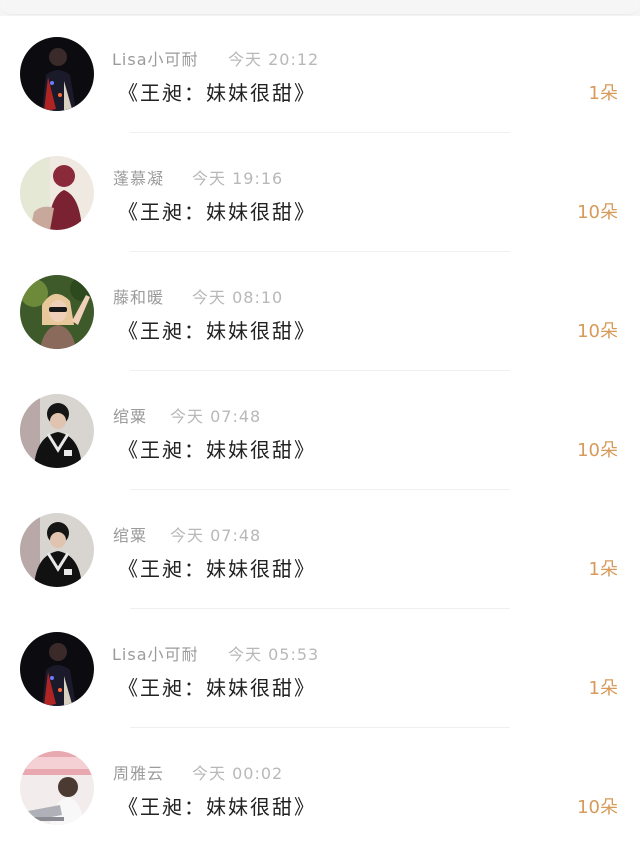  Describe the element at coordinates (320, 670) in the screenshot. I see `list-item: Lisa小可耐 今天 05:53 《王昶：妹妹很甜》 1朵` at that location.